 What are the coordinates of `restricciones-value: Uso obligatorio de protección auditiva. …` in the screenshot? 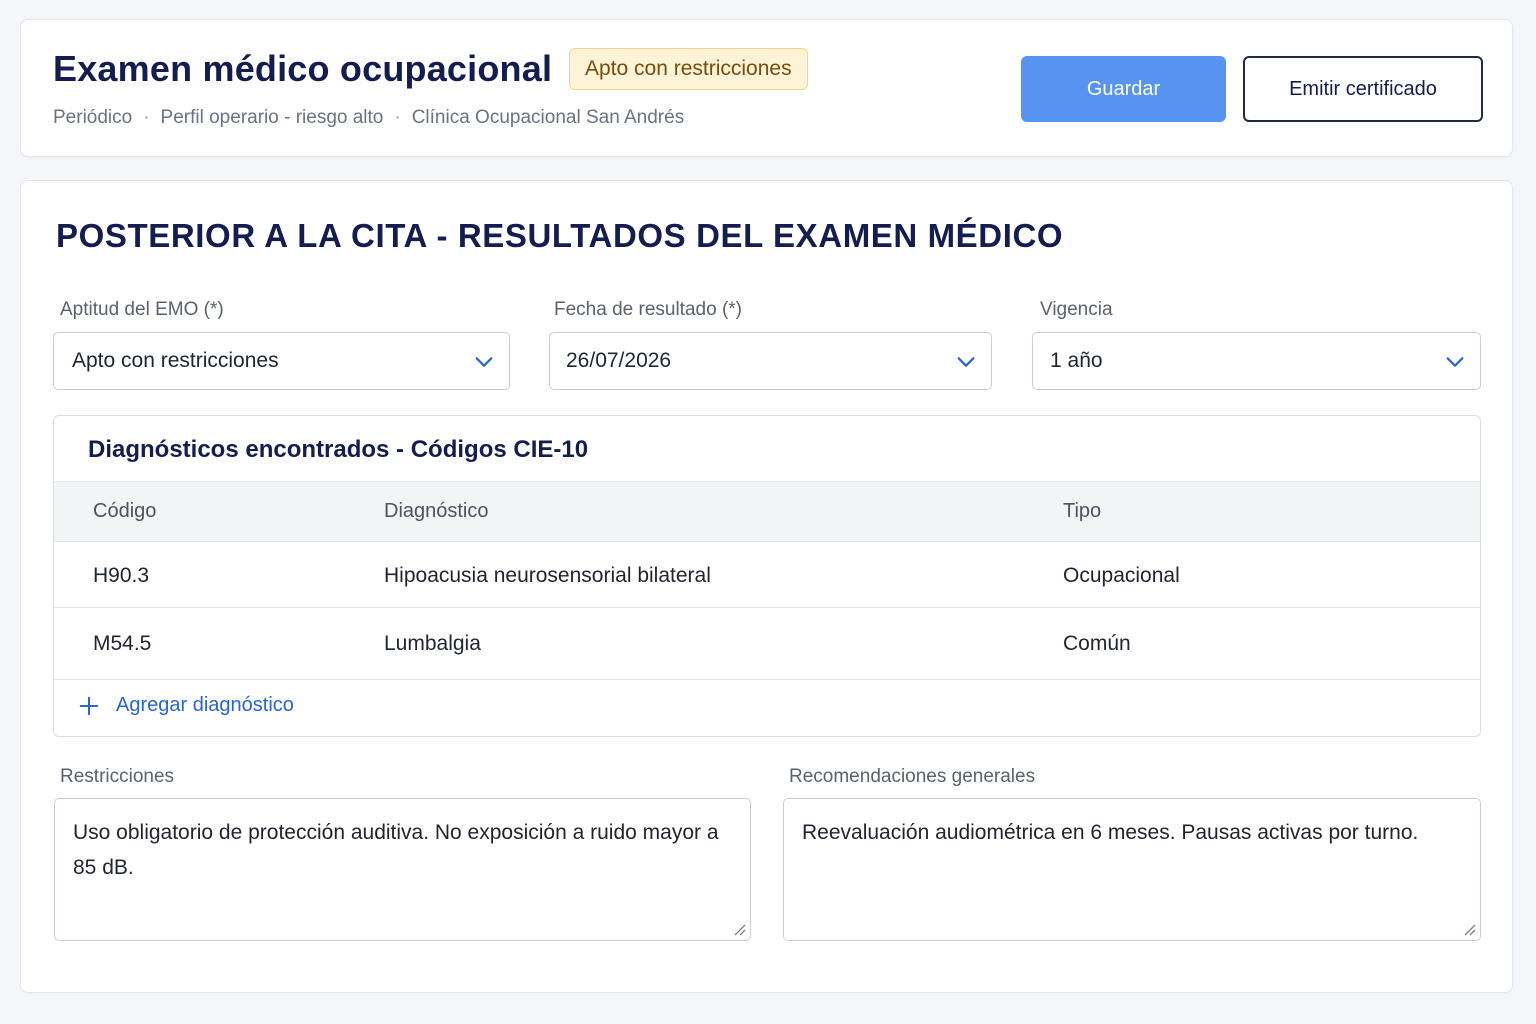 It's located at (396, 850).